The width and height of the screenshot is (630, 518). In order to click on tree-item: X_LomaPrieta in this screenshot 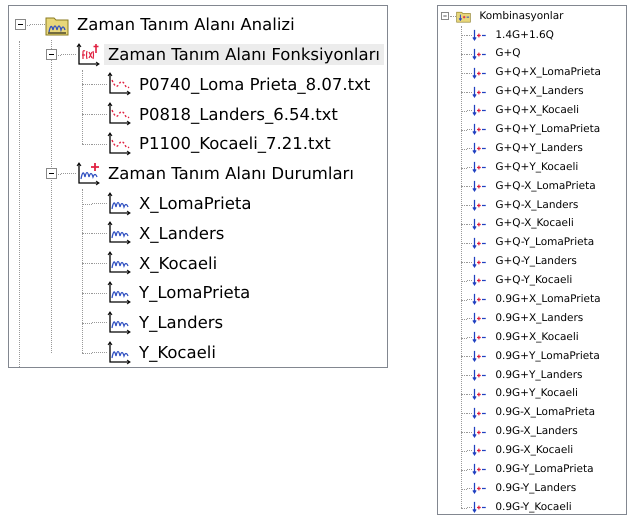, I will do `click(195, 203)`.